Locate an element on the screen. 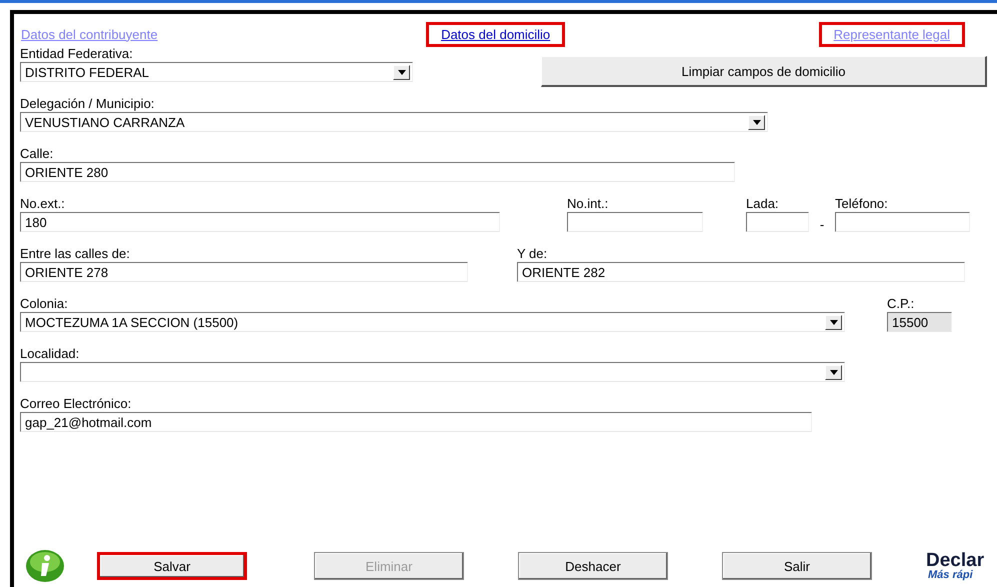 This screenshot has height=587, width=997. input-field: gap_21@hotmail.com is located at coordinates (416, 422).